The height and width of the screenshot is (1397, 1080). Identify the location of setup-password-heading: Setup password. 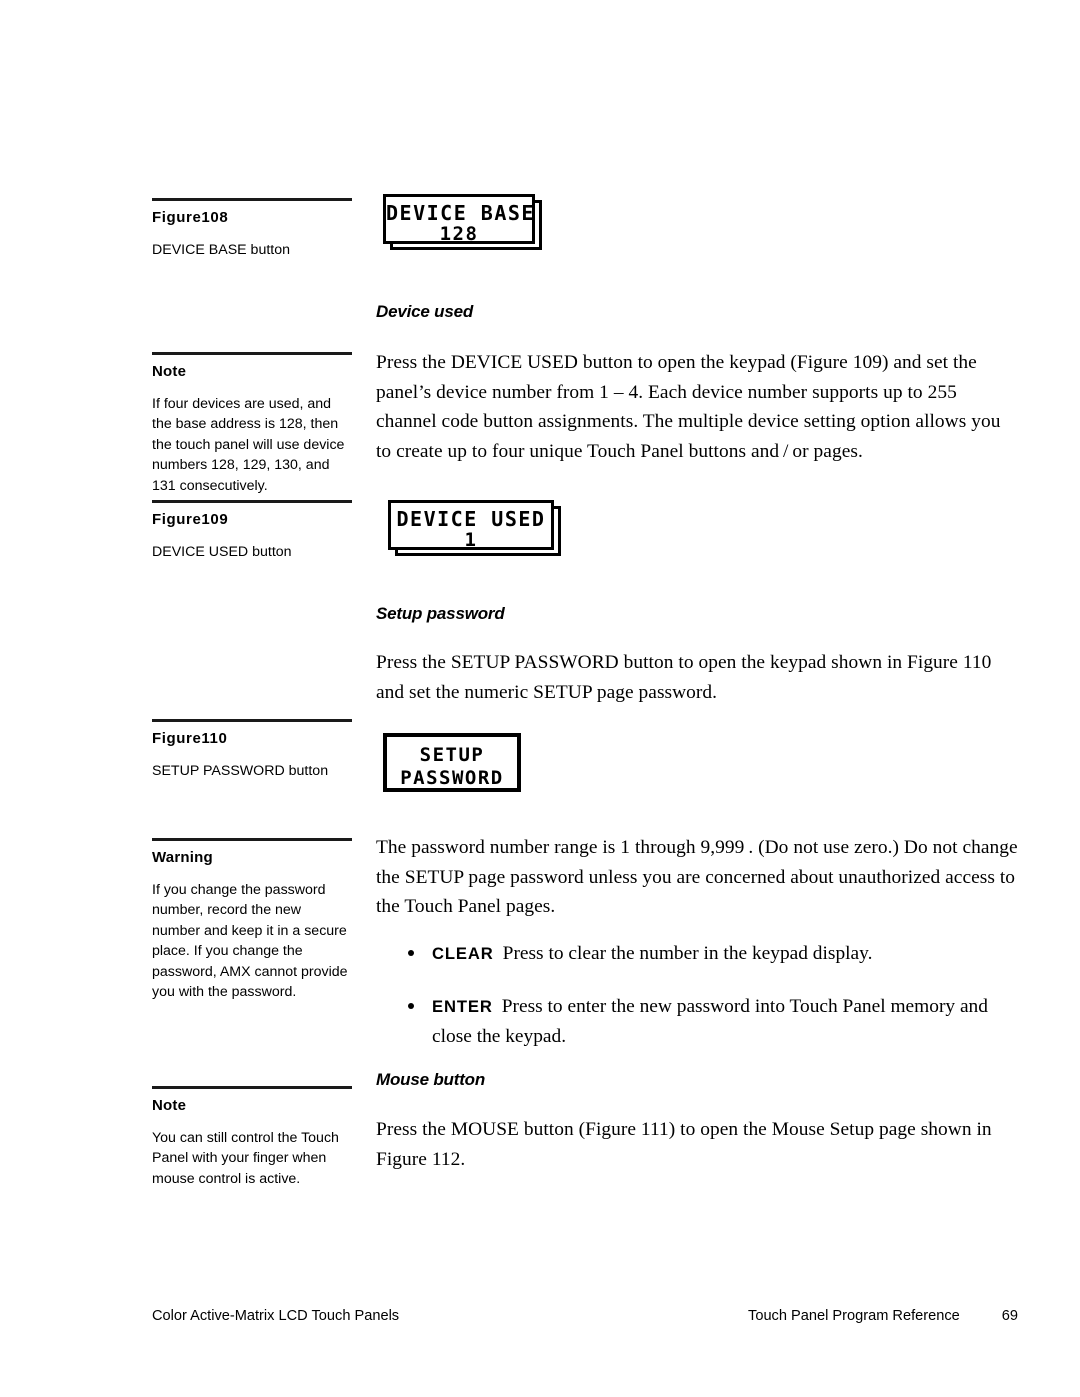
(440, 613).